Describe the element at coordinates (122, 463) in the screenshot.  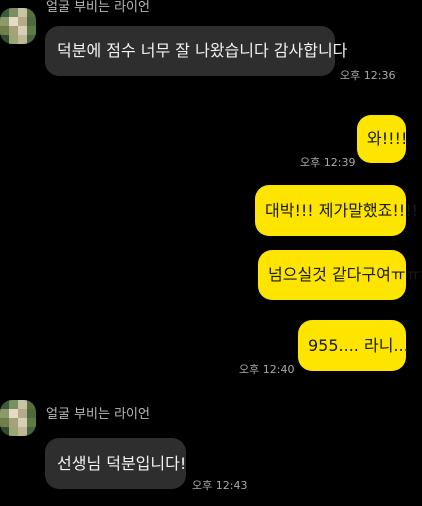
I see `message-text: 선생님 덕분입니다!` at that location.